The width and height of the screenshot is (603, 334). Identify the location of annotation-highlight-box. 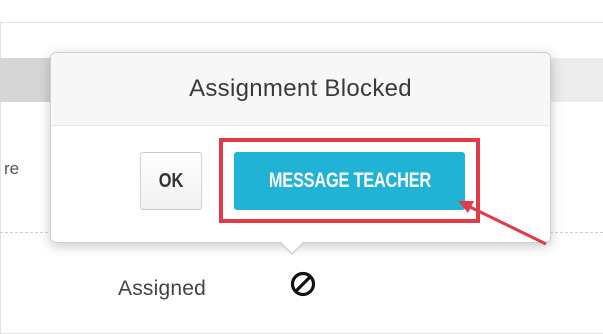
(349, 180).